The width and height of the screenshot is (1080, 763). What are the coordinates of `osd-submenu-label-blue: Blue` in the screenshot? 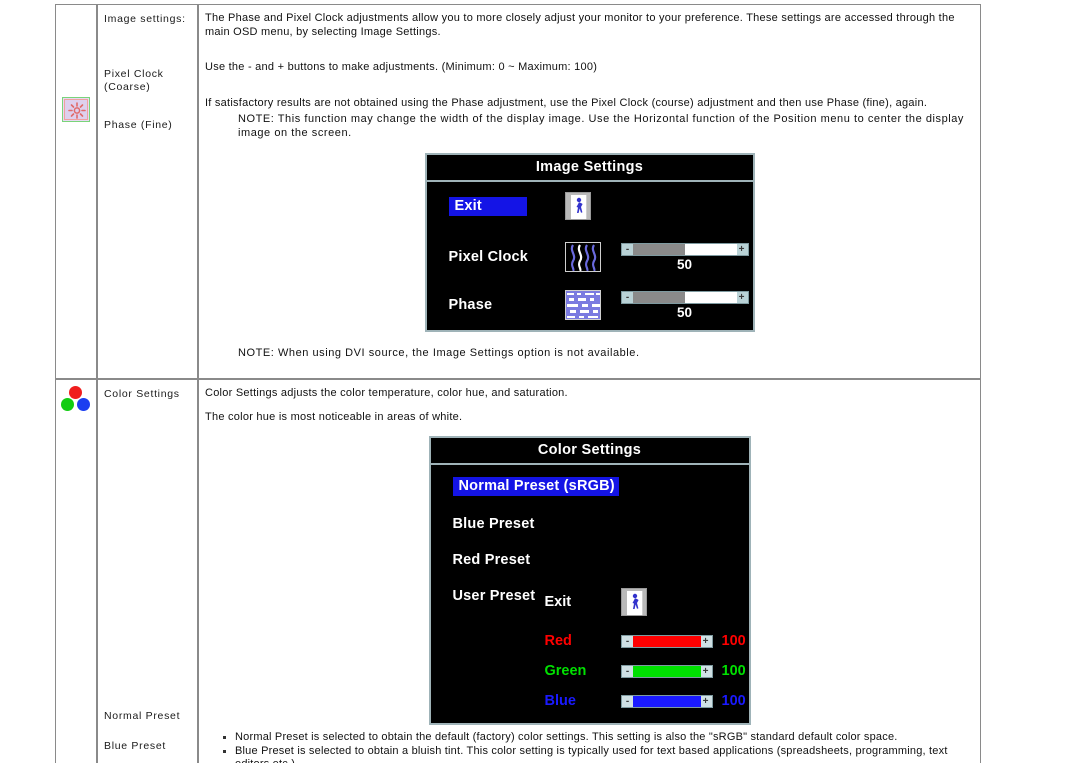 It's located at (583, 701).